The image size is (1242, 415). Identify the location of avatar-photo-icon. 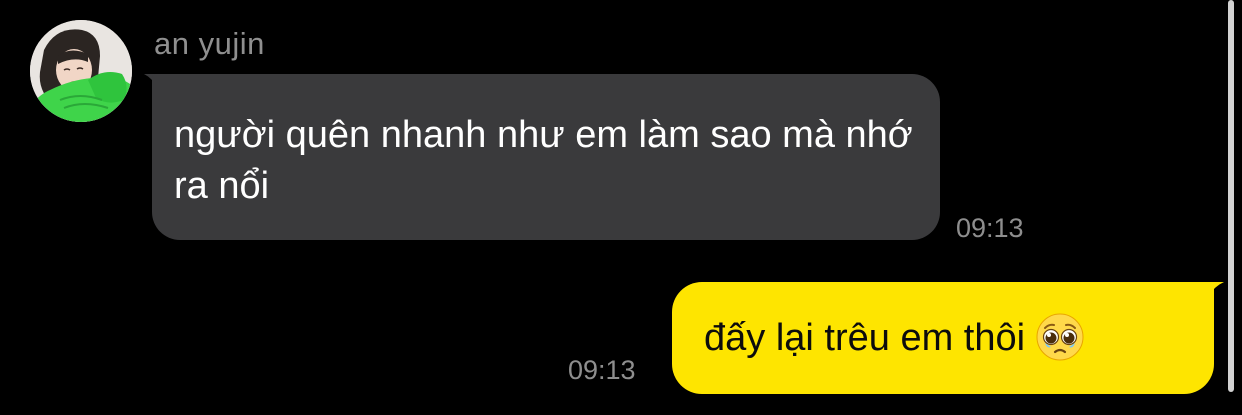
(81, 71).